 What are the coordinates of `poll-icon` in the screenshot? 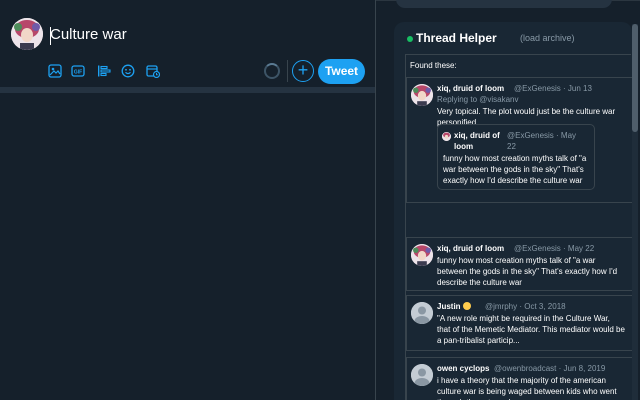 It's located at (104, 71).